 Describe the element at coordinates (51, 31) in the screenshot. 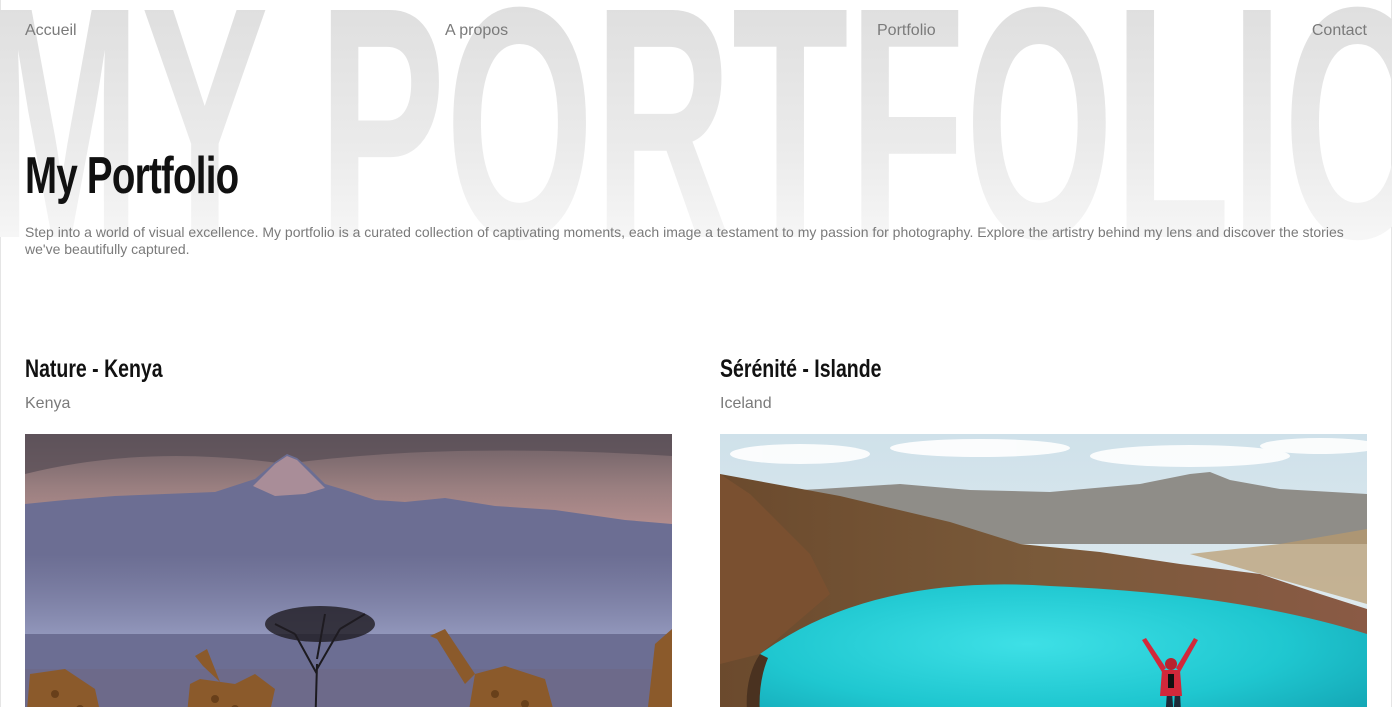

I see `nav-link-accueil: Accueil` at that location.